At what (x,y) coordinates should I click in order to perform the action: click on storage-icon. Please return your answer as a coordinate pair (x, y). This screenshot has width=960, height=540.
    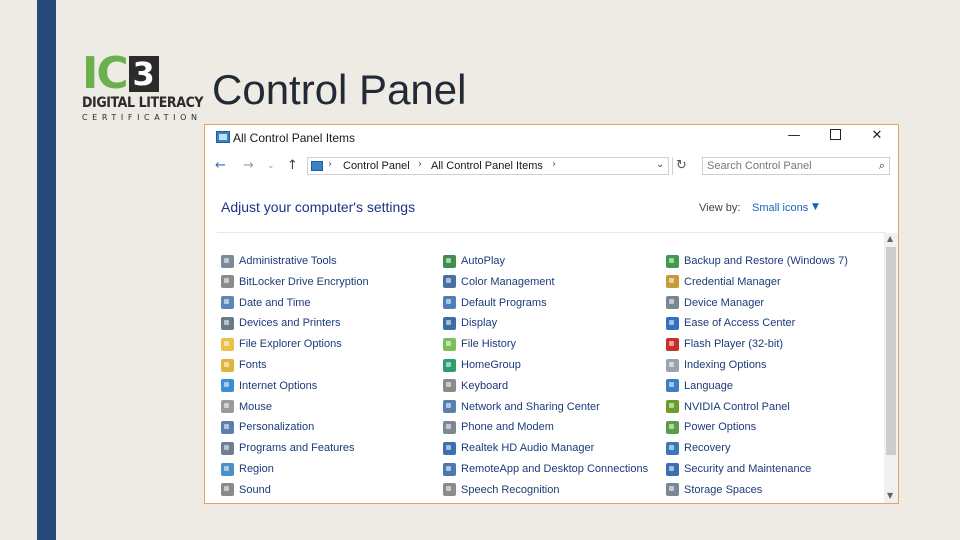
    Looking at the image, I should click on (672, 490).